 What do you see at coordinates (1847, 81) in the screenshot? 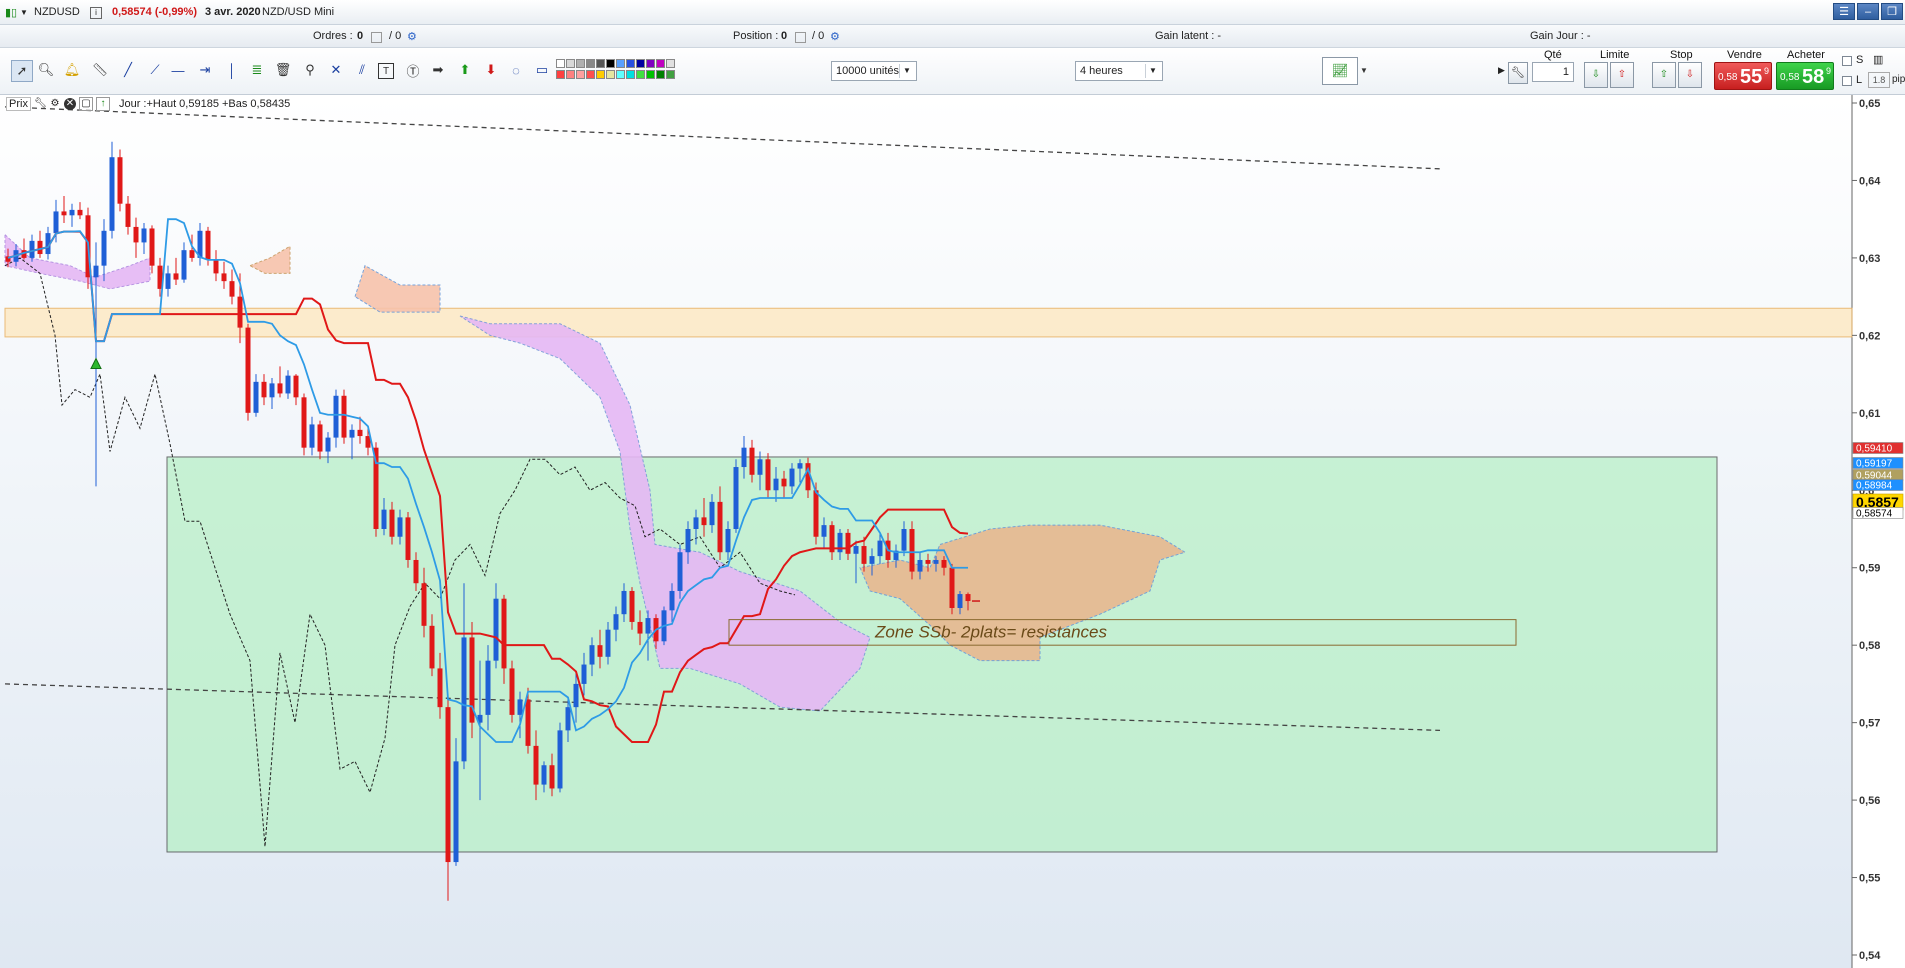
I see `limit-checkbox` at bounding box center [1847, 81].